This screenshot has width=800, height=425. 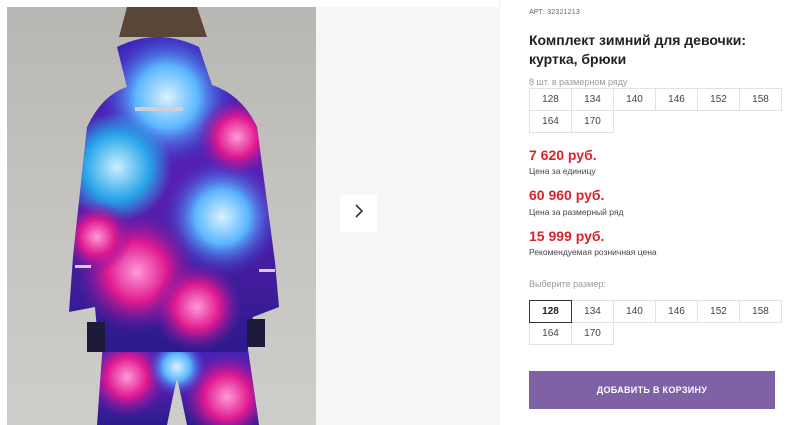 What do you see at coordinates (562, 171) in the screenshot?
I see `unit-price-note: Цена за единицу` at bounding box center [562, 171].